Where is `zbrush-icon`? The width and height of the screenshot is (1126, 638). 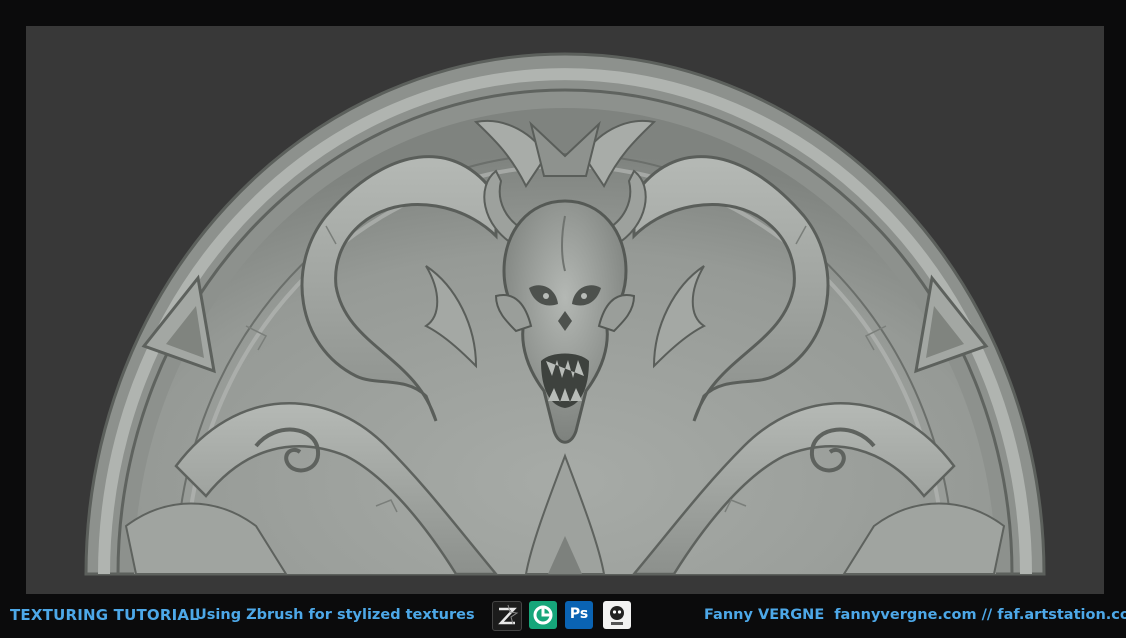
zbrush-icon is located at coordinates (507, 616).